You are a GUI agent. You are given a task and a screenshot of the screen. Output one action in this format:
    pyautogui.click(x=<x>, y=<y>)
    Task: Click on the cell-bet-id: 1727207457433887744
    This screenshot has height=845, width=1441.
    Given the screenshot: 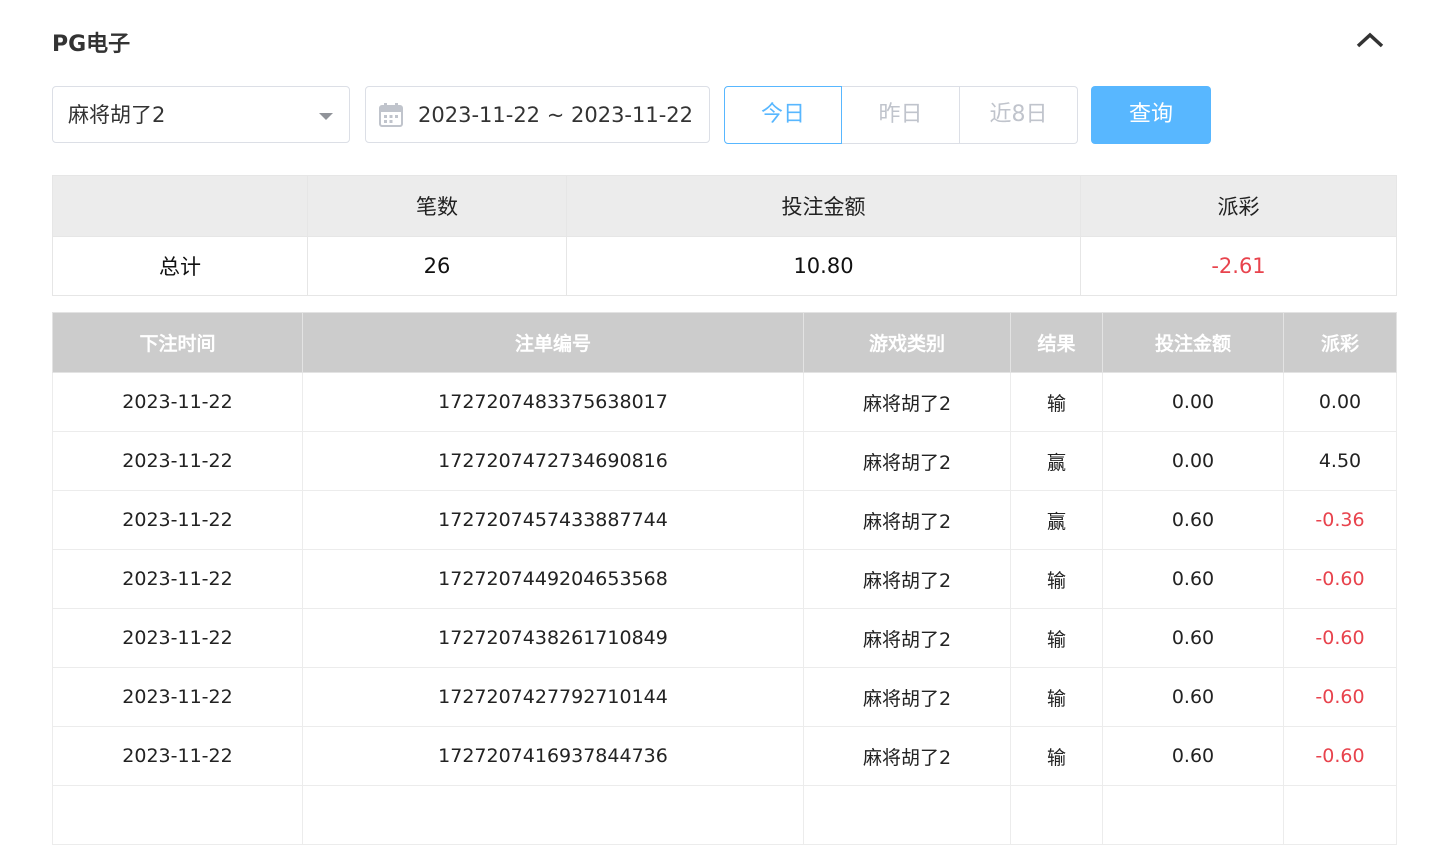 What is the action you would take?
    pyautogui.click(x=553, y=520)
    